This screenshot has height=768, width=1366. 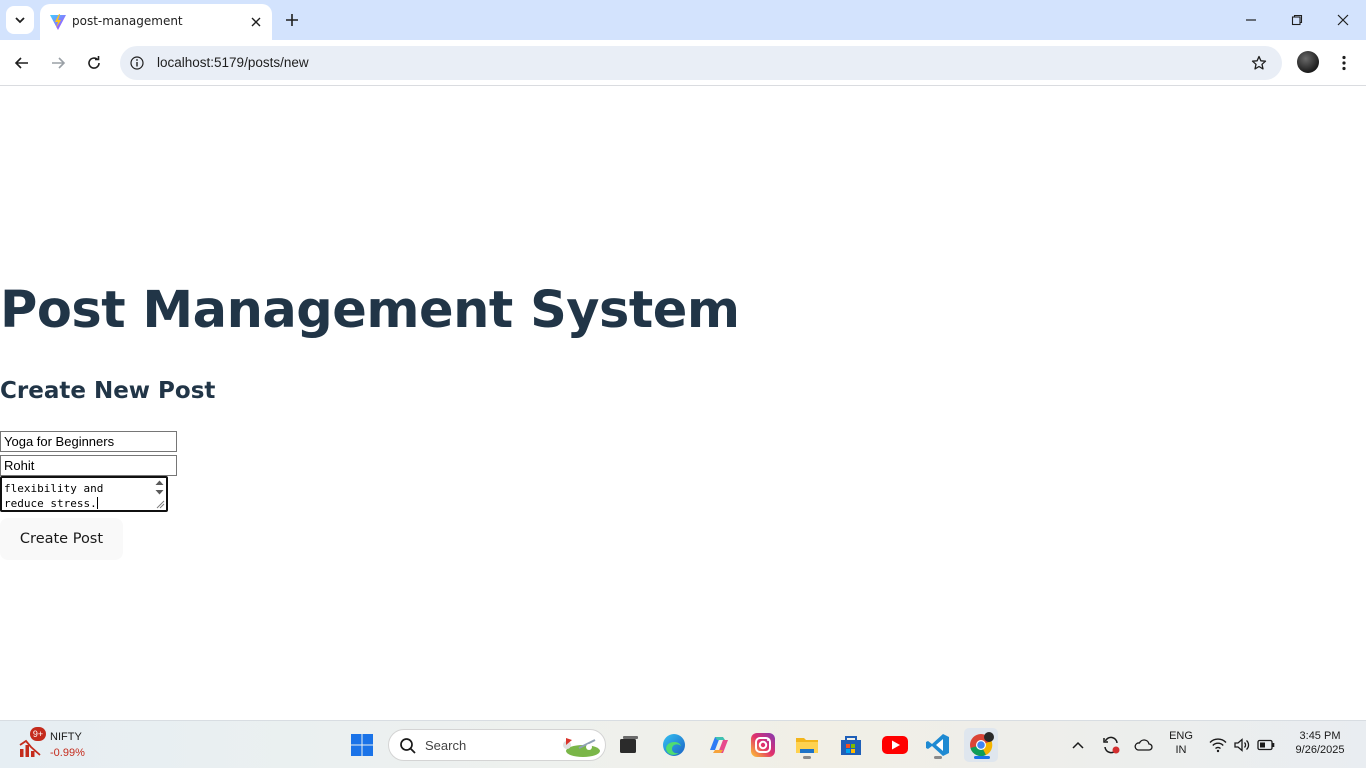 I want to click on clock-date: 9/26/2025, so click(x=1320, y=750).